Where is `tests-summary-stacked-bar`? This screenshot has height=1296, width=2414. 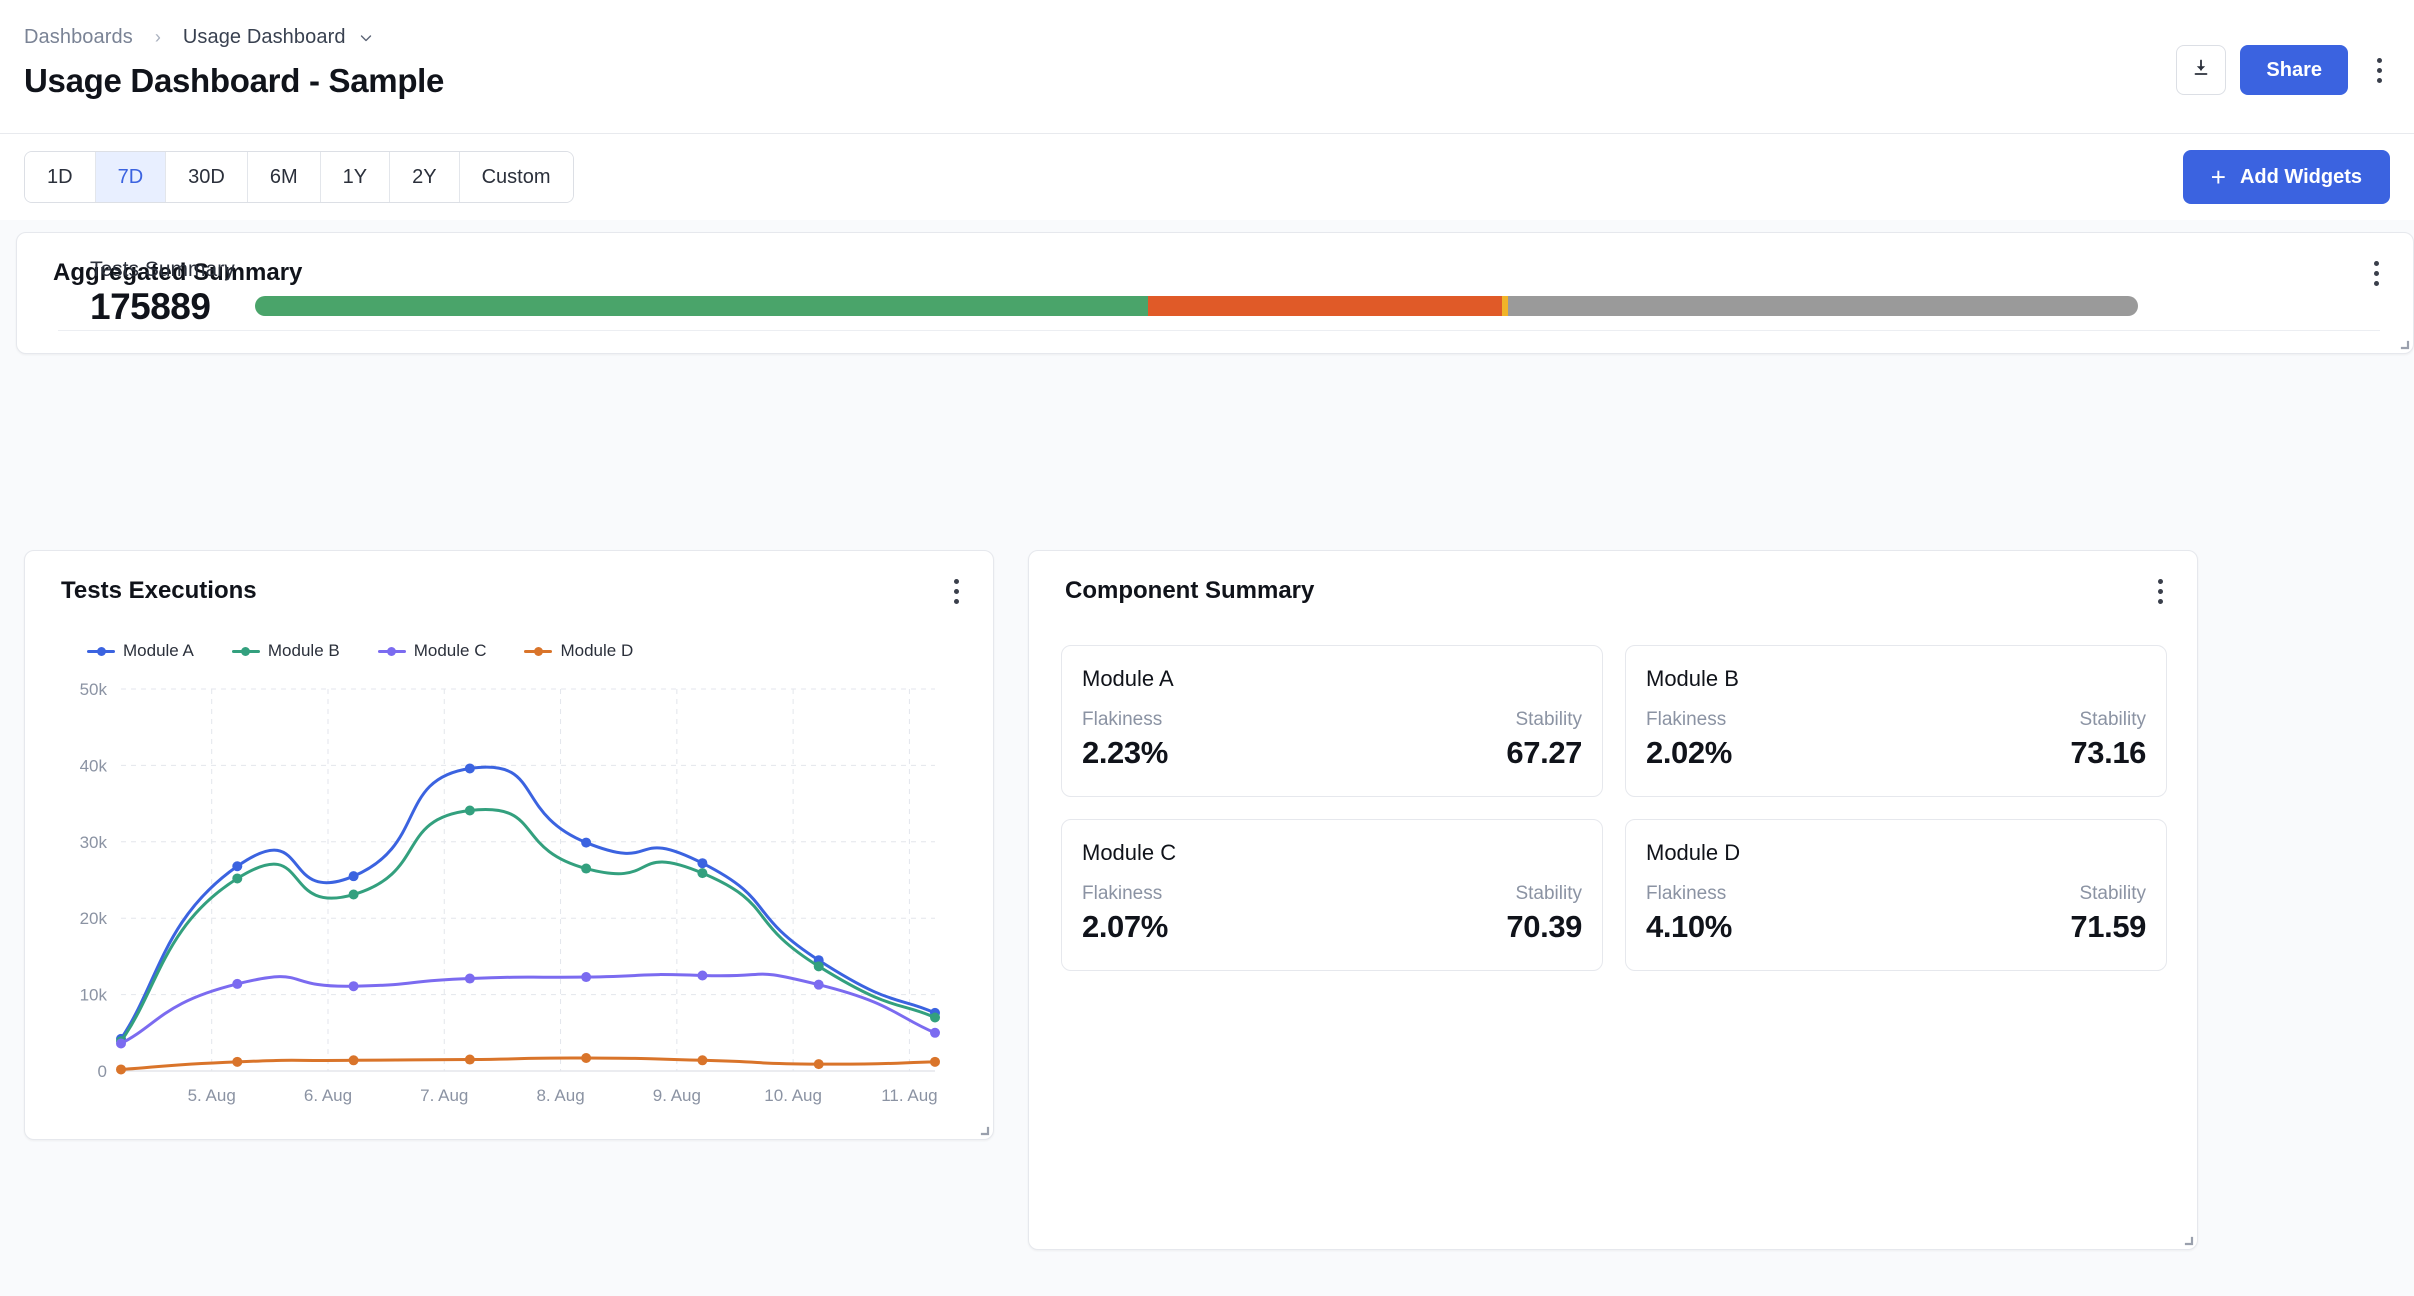
tests-summary-stacked-bar is located at coordinates (1196, 306).